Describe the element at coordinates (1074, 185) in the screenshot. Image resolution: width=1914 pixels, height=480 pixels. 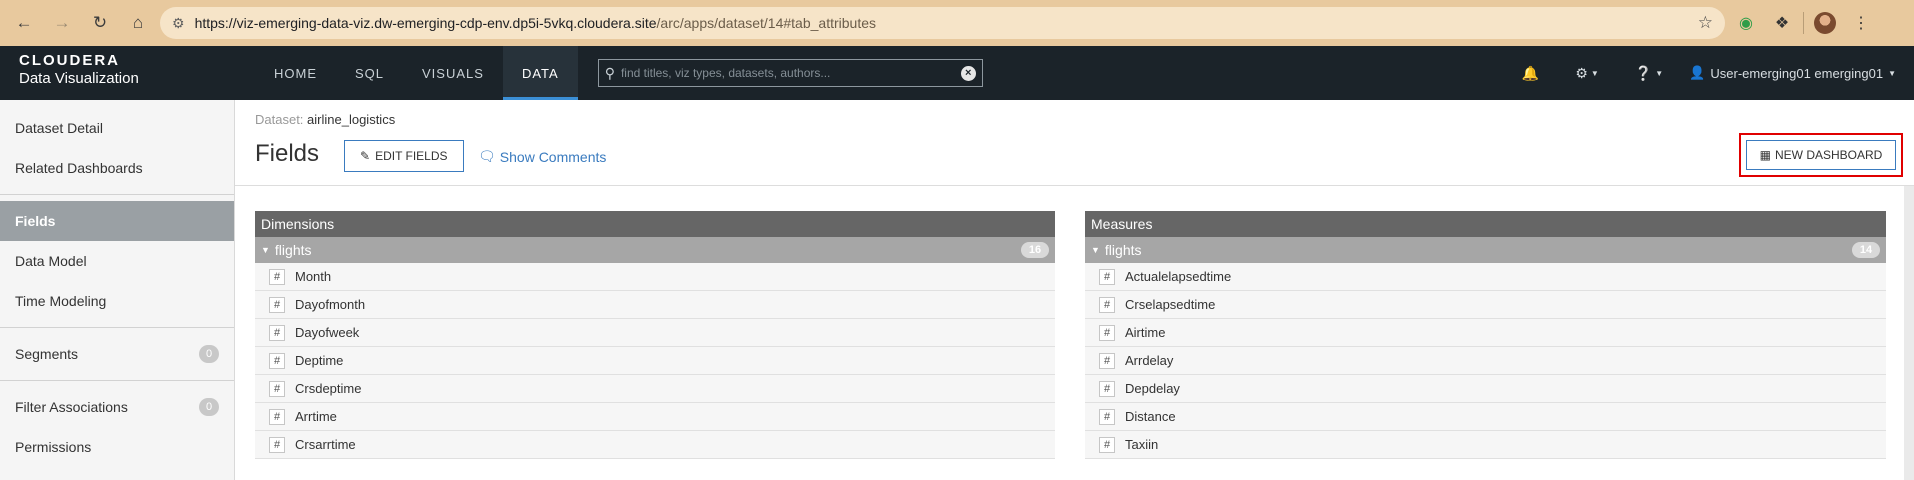
I see `content-divider` at that location.